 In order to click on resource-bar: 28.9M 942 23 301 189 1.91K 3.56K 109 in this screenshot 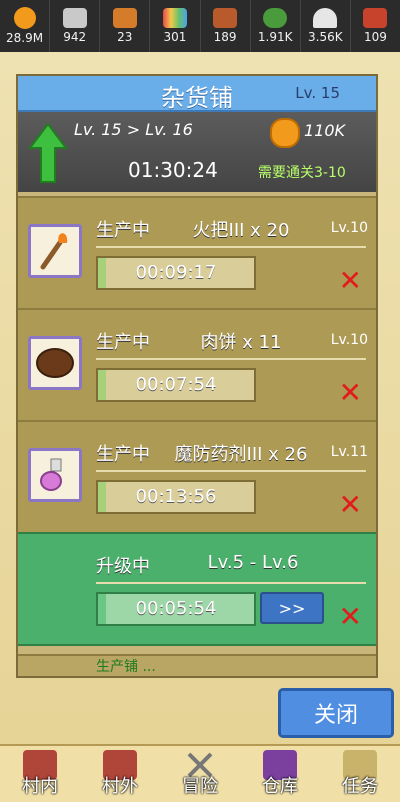, I will do `click(200, 27)`.